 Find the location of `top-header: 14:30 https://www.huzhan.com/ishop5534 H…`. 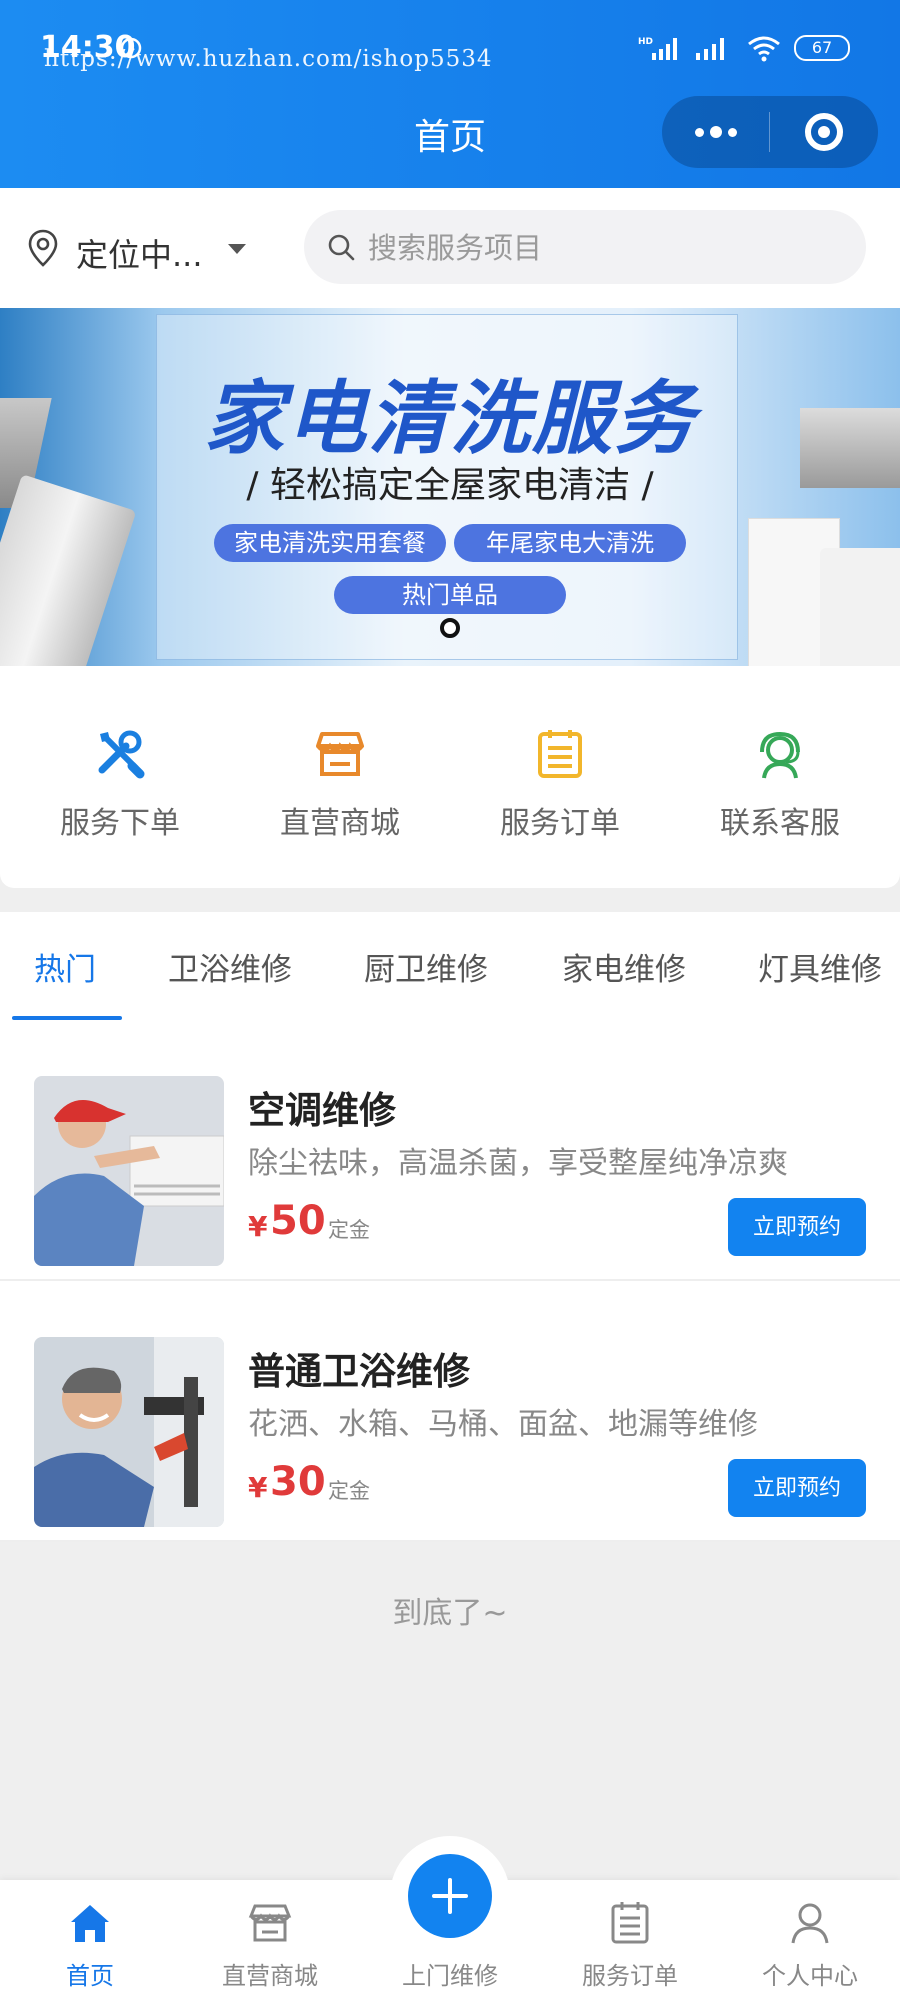

top-header: 14:30 https://www.huzhan.com/ishop5534 H… is located at coordinates (450, 94).